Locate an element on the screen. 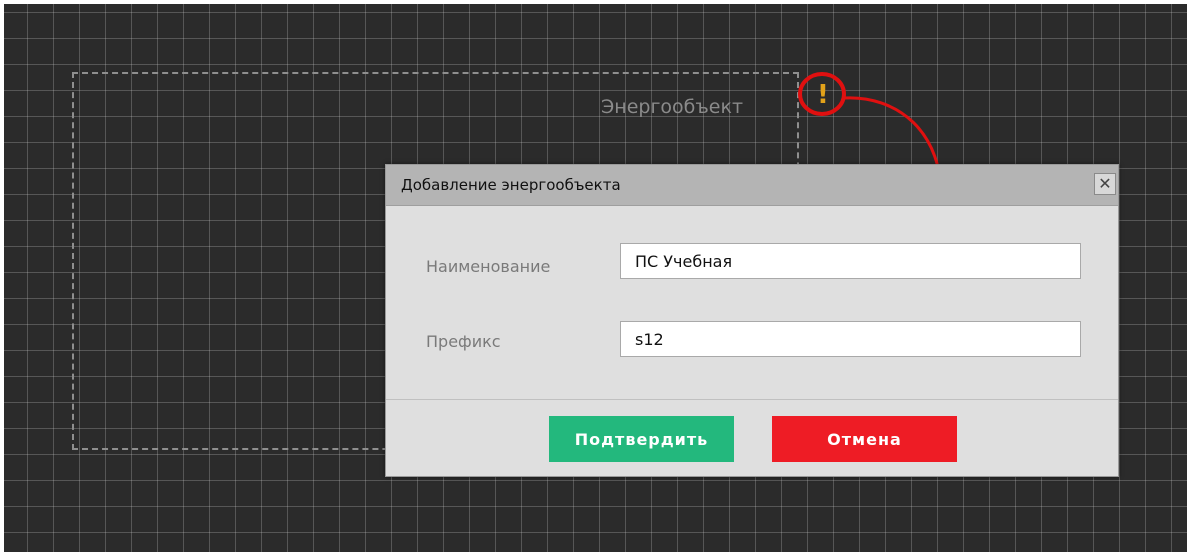 The image size is (1187, 553). prefix-field-label: Префикс is located at coordinates (463, 341).